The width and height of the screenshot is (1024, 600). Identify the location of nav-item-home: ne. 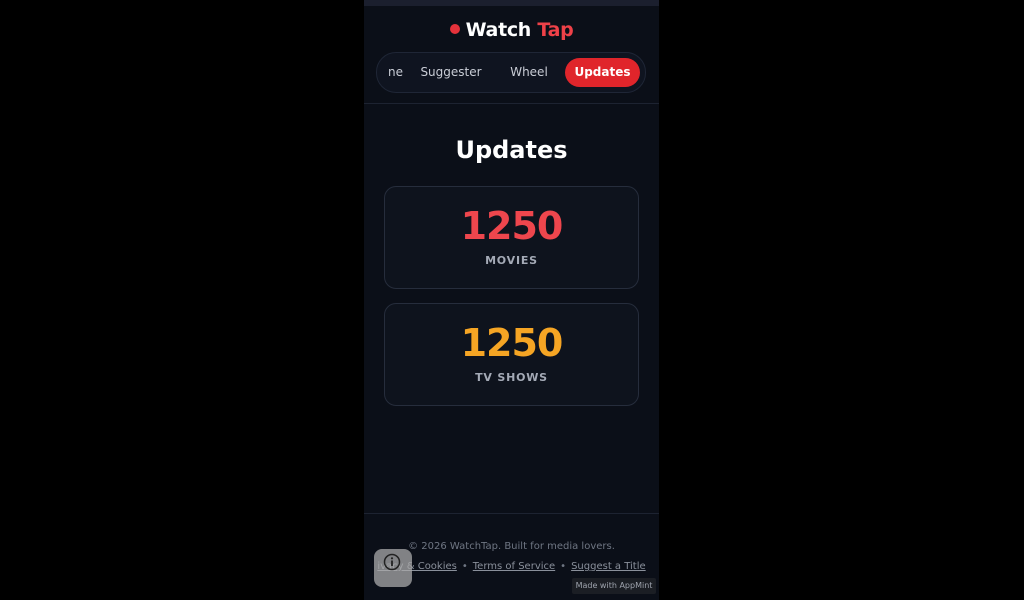
(390, 72).